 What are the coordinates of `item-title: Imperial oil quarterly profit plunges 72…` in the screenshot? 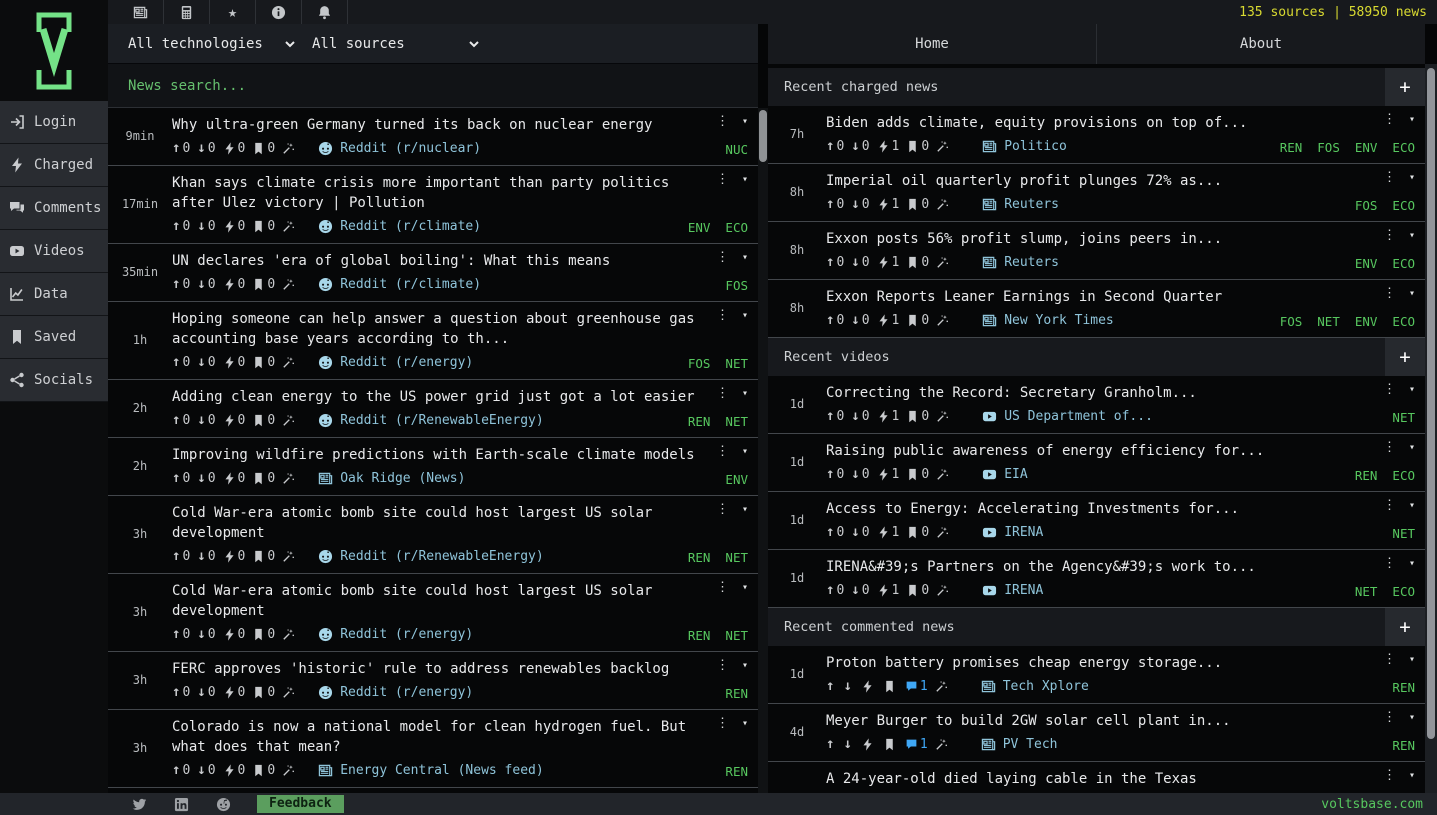 It's located at (1106, 181).